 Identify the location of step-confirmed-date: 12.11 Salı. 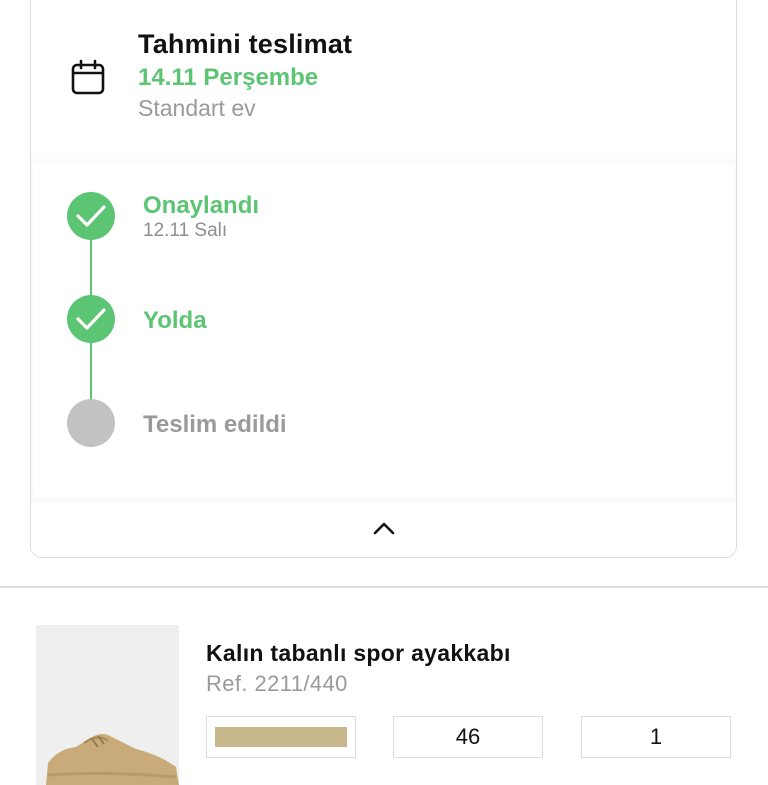
(185, 230).